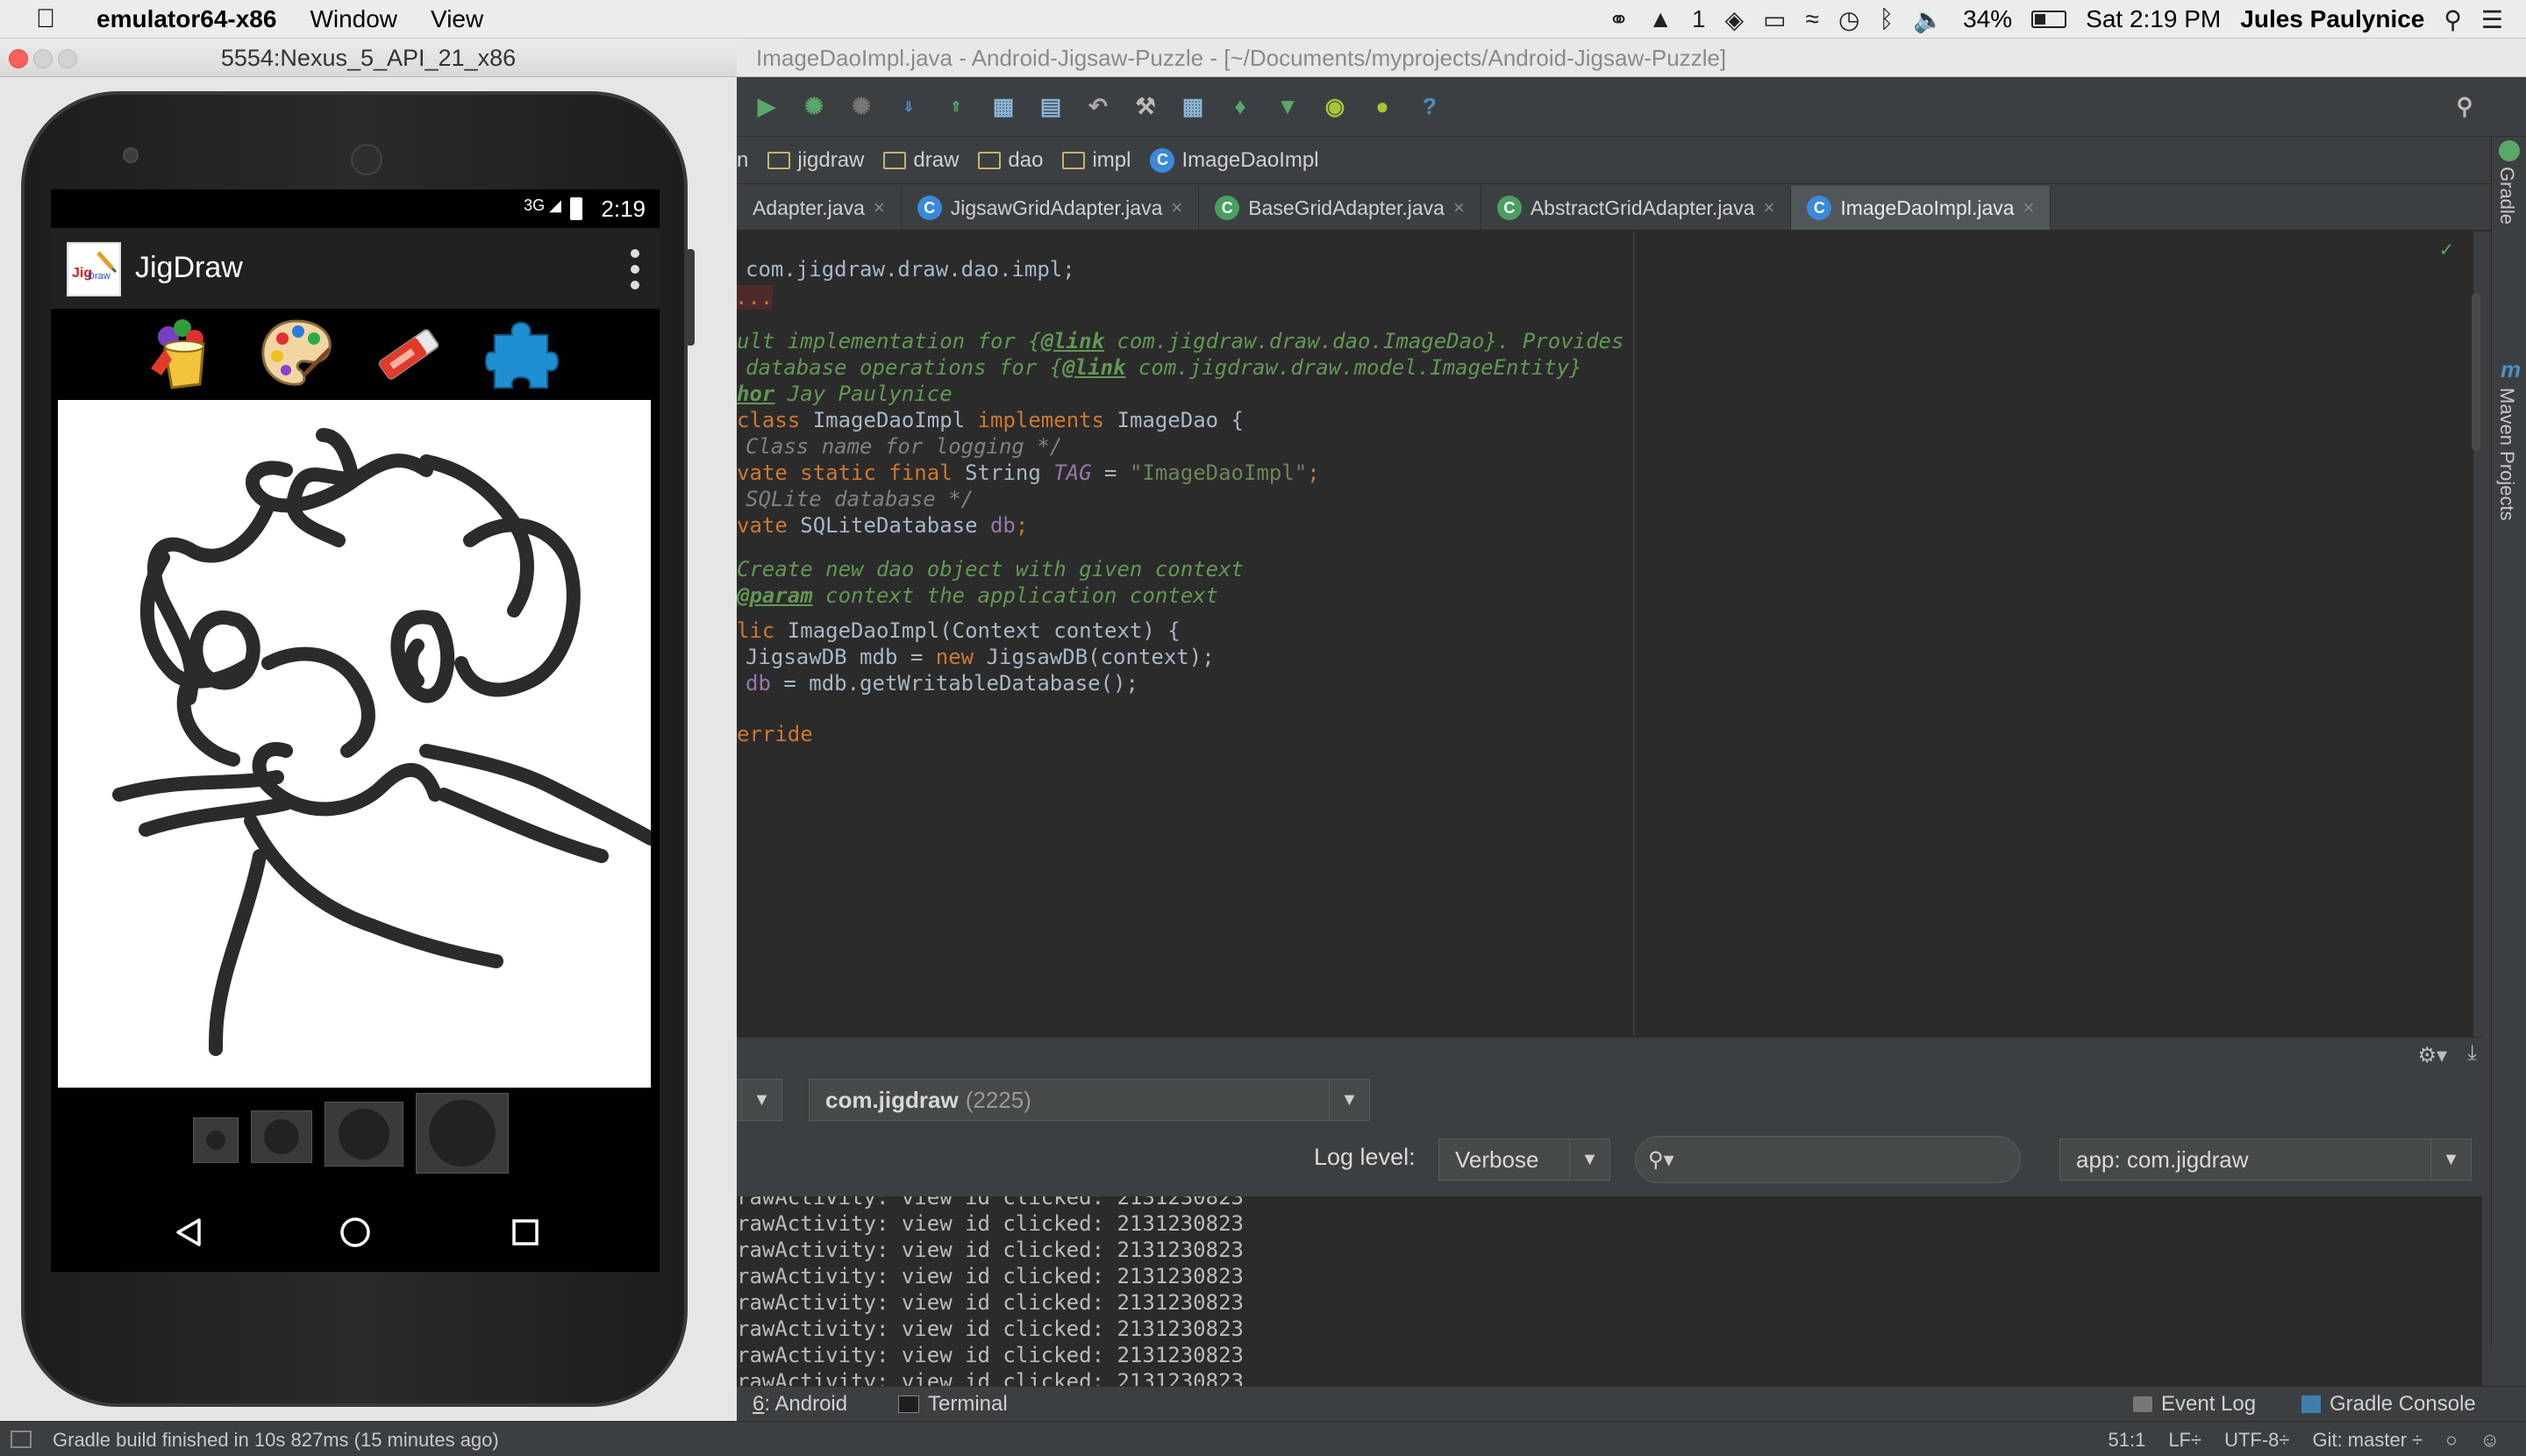 This screenshot has height=1456, width=2526. Describe the element at coordinates (2153, 19) in the screenshot. I see `menu-clock: Sat 2:19 PM` at that location.